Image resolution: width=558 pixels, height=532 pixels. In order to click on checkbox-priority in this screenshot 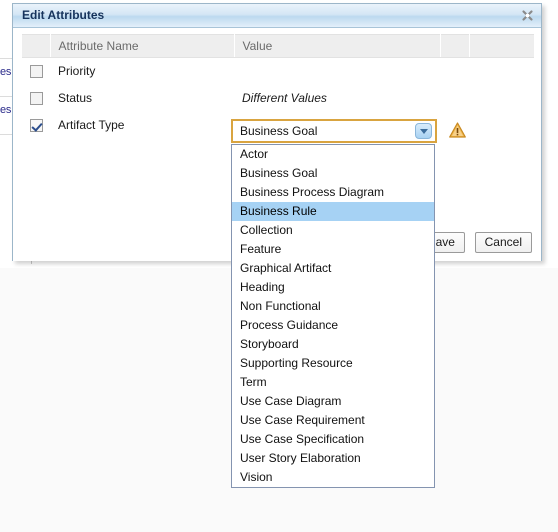, I will do `click(36, 72)`.